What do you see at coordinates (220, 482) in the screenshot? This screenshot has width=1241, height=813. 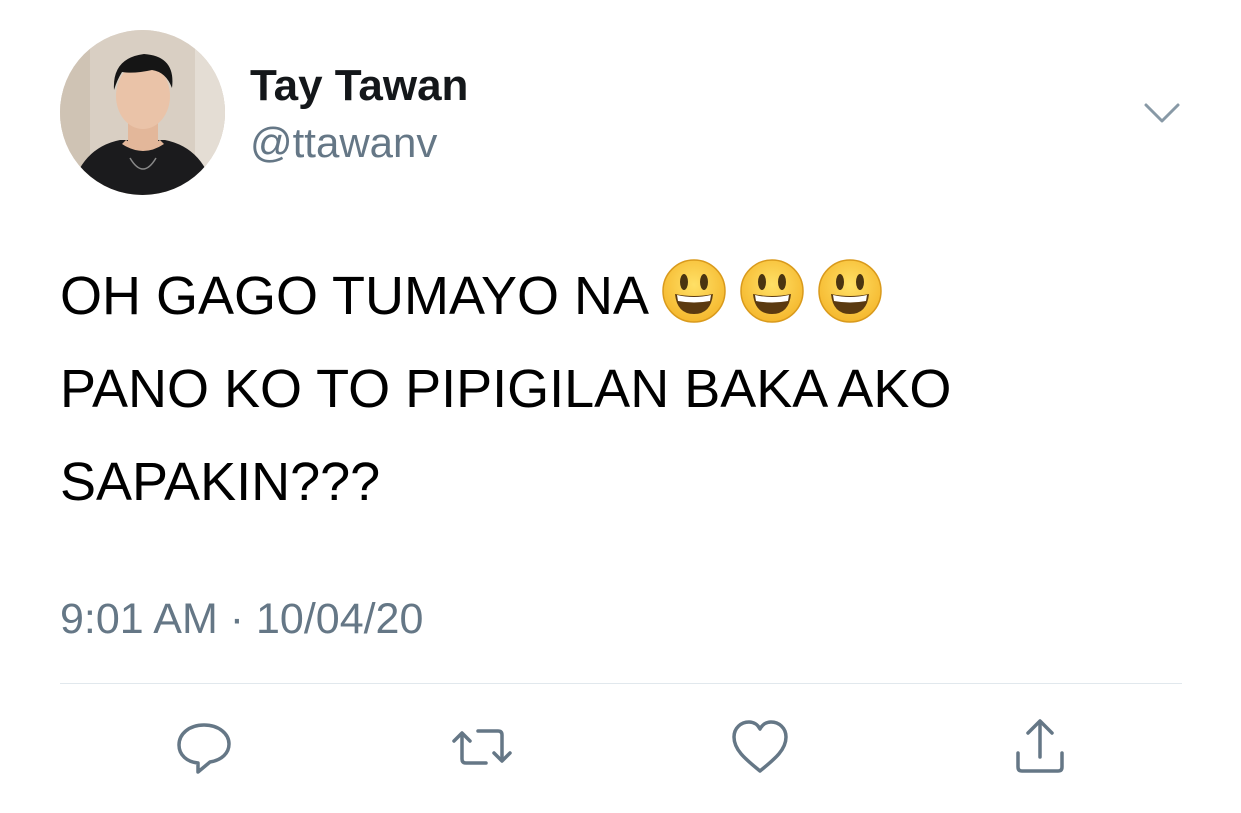 I see `tweet-text-line-3: SAPAKIN???` at bounding box center [220, 482].